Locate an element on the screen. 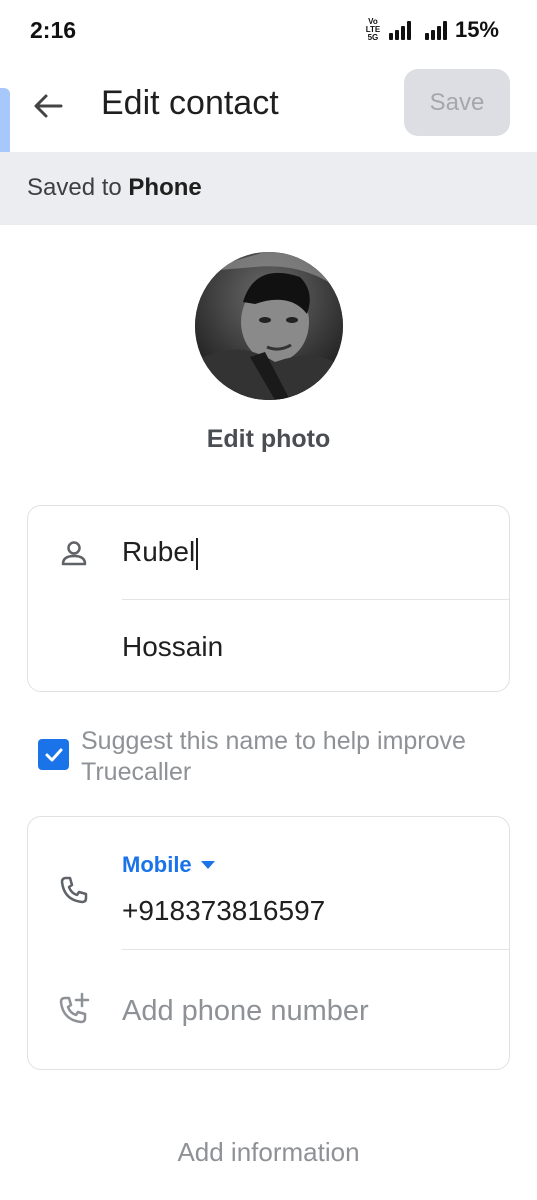  top-app-bar: Edit contact Save is located at coordinates (268, 106).